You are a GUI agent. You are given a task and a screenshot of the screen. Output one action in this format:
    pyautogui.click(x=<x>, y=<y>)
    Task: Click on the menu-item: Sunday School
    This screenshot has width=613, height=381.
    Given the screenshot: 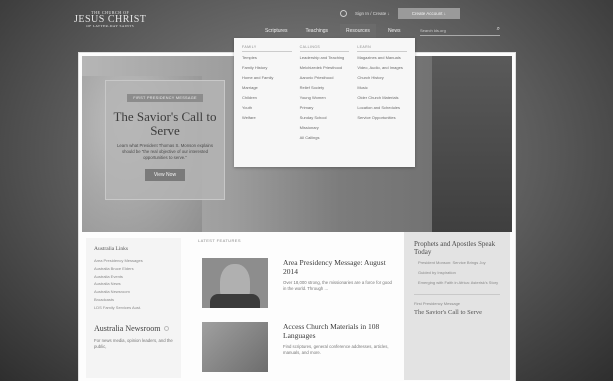 What is the action you would take?
    pyautogui.click(x=325, y=117)
    